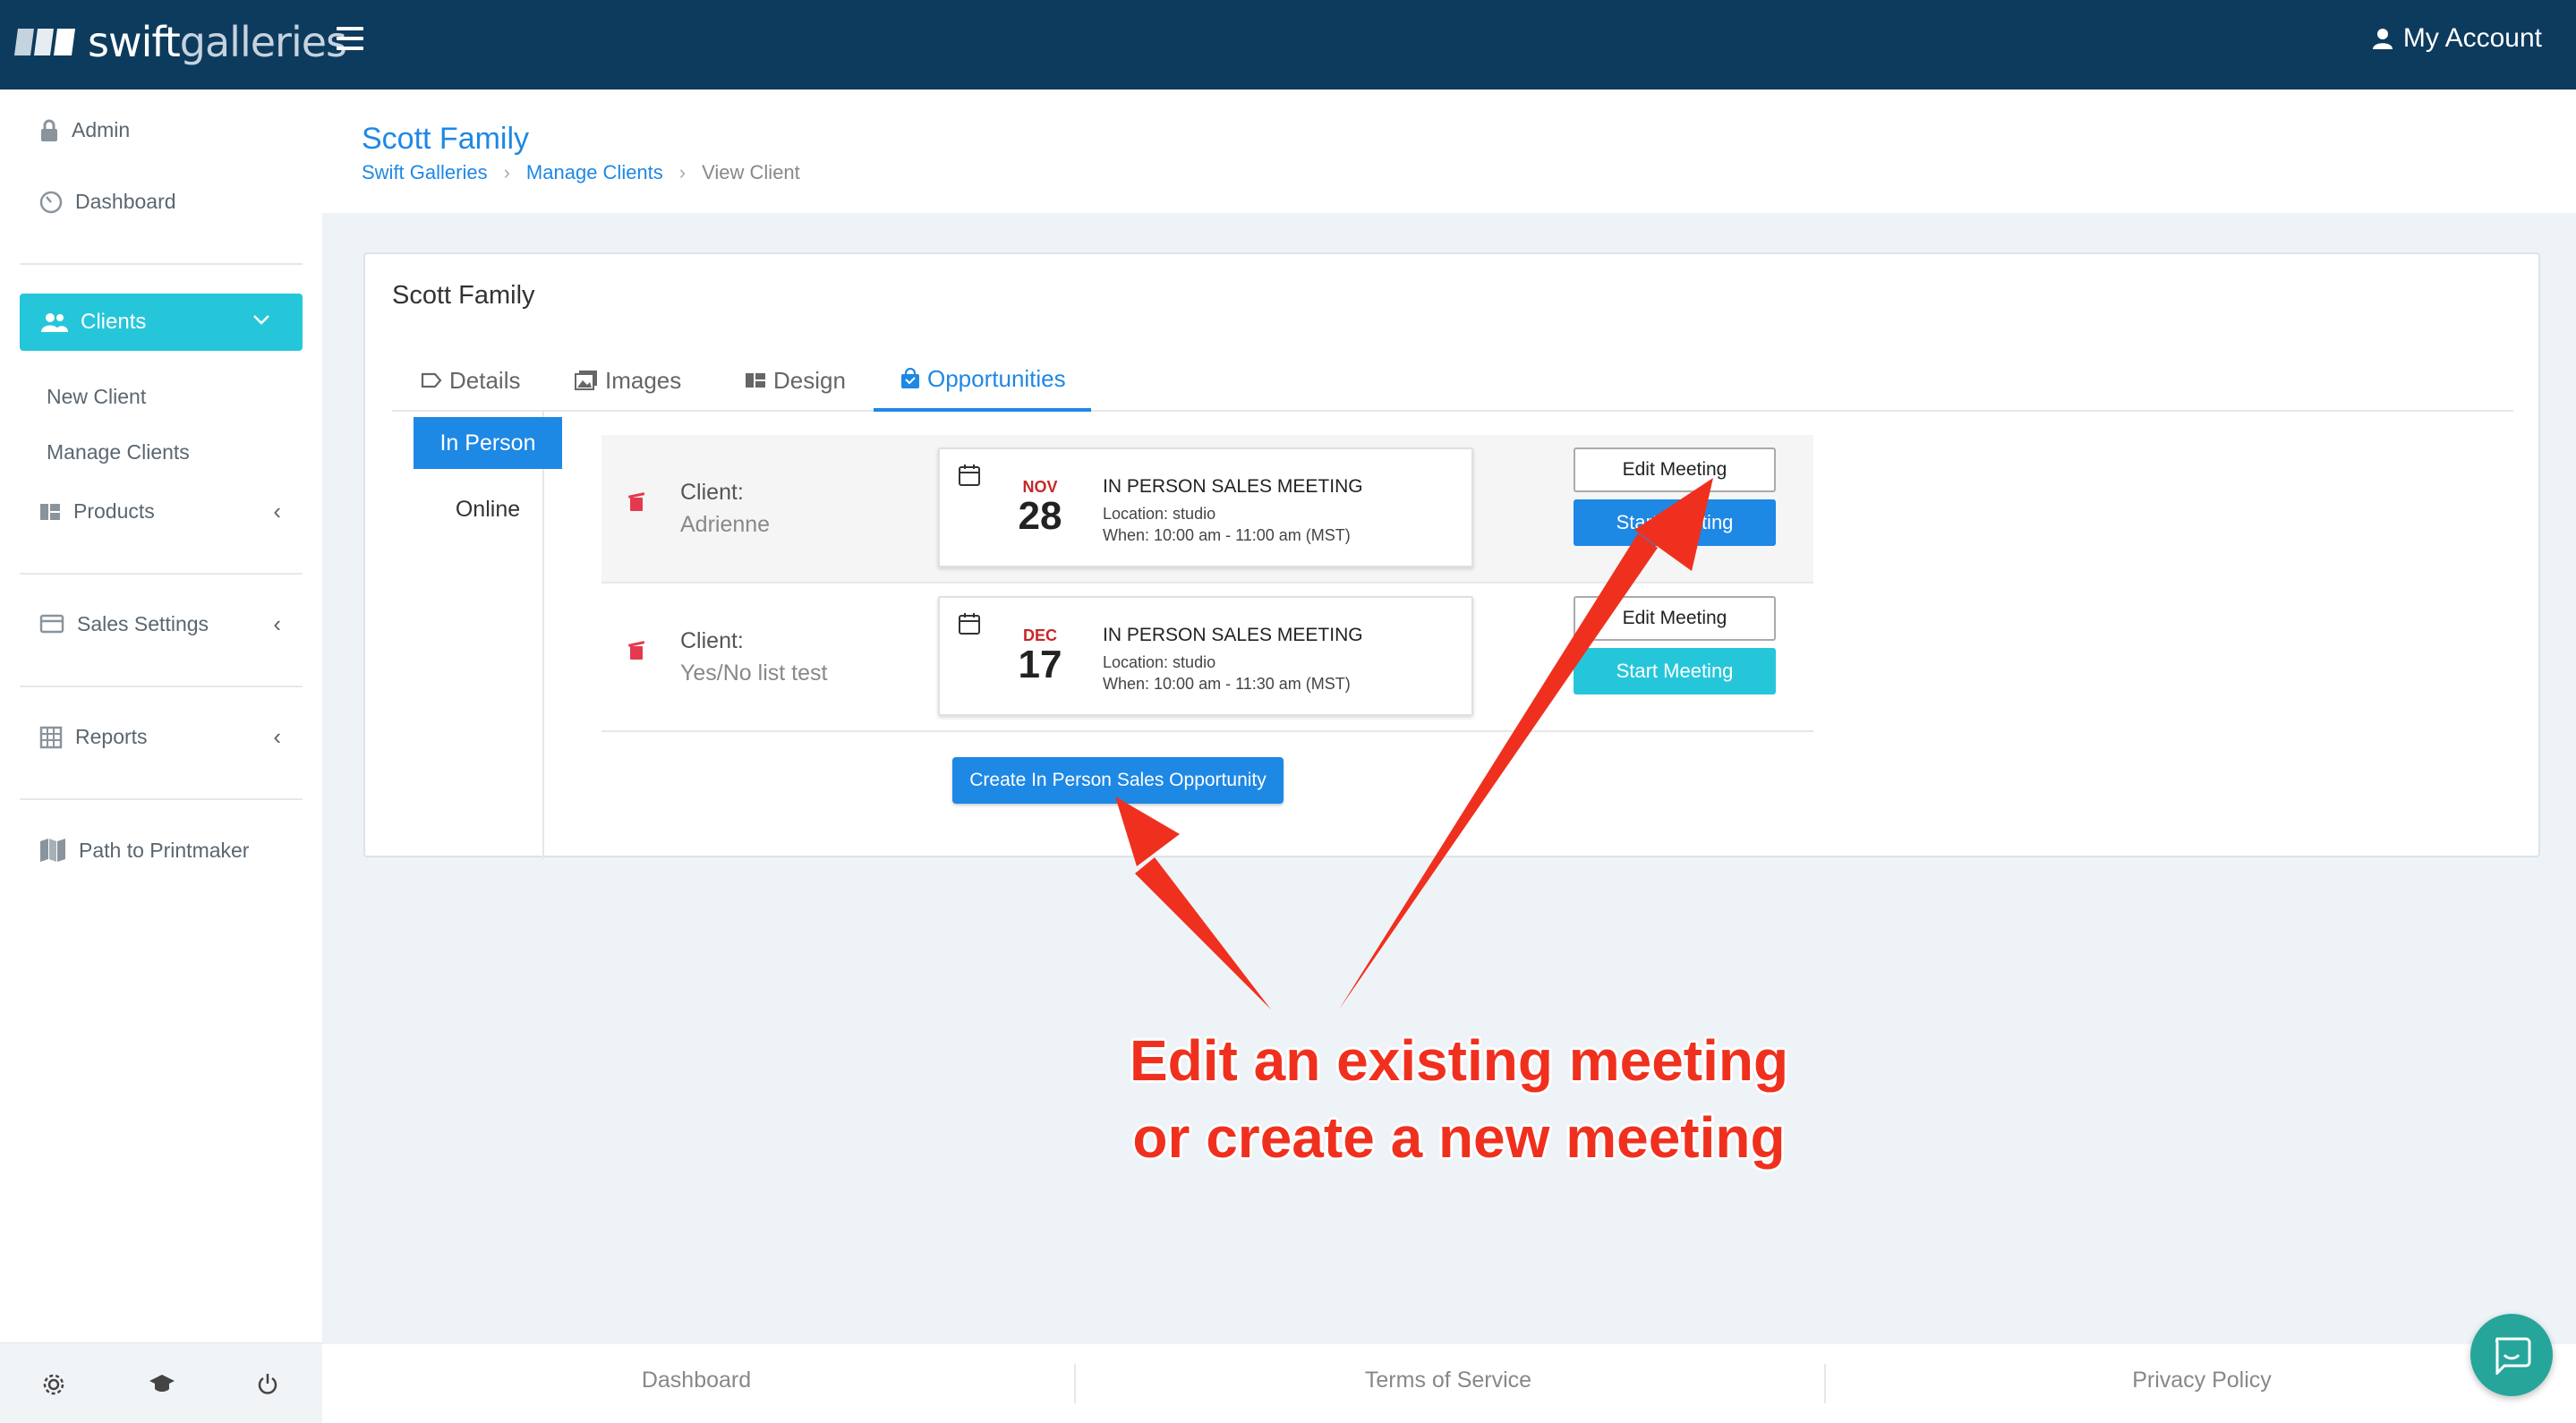  Describe the element at coordinates (594, 172) in the screenshot. I see `breadcrumb-manage-clients: Manage Clients` at that location.